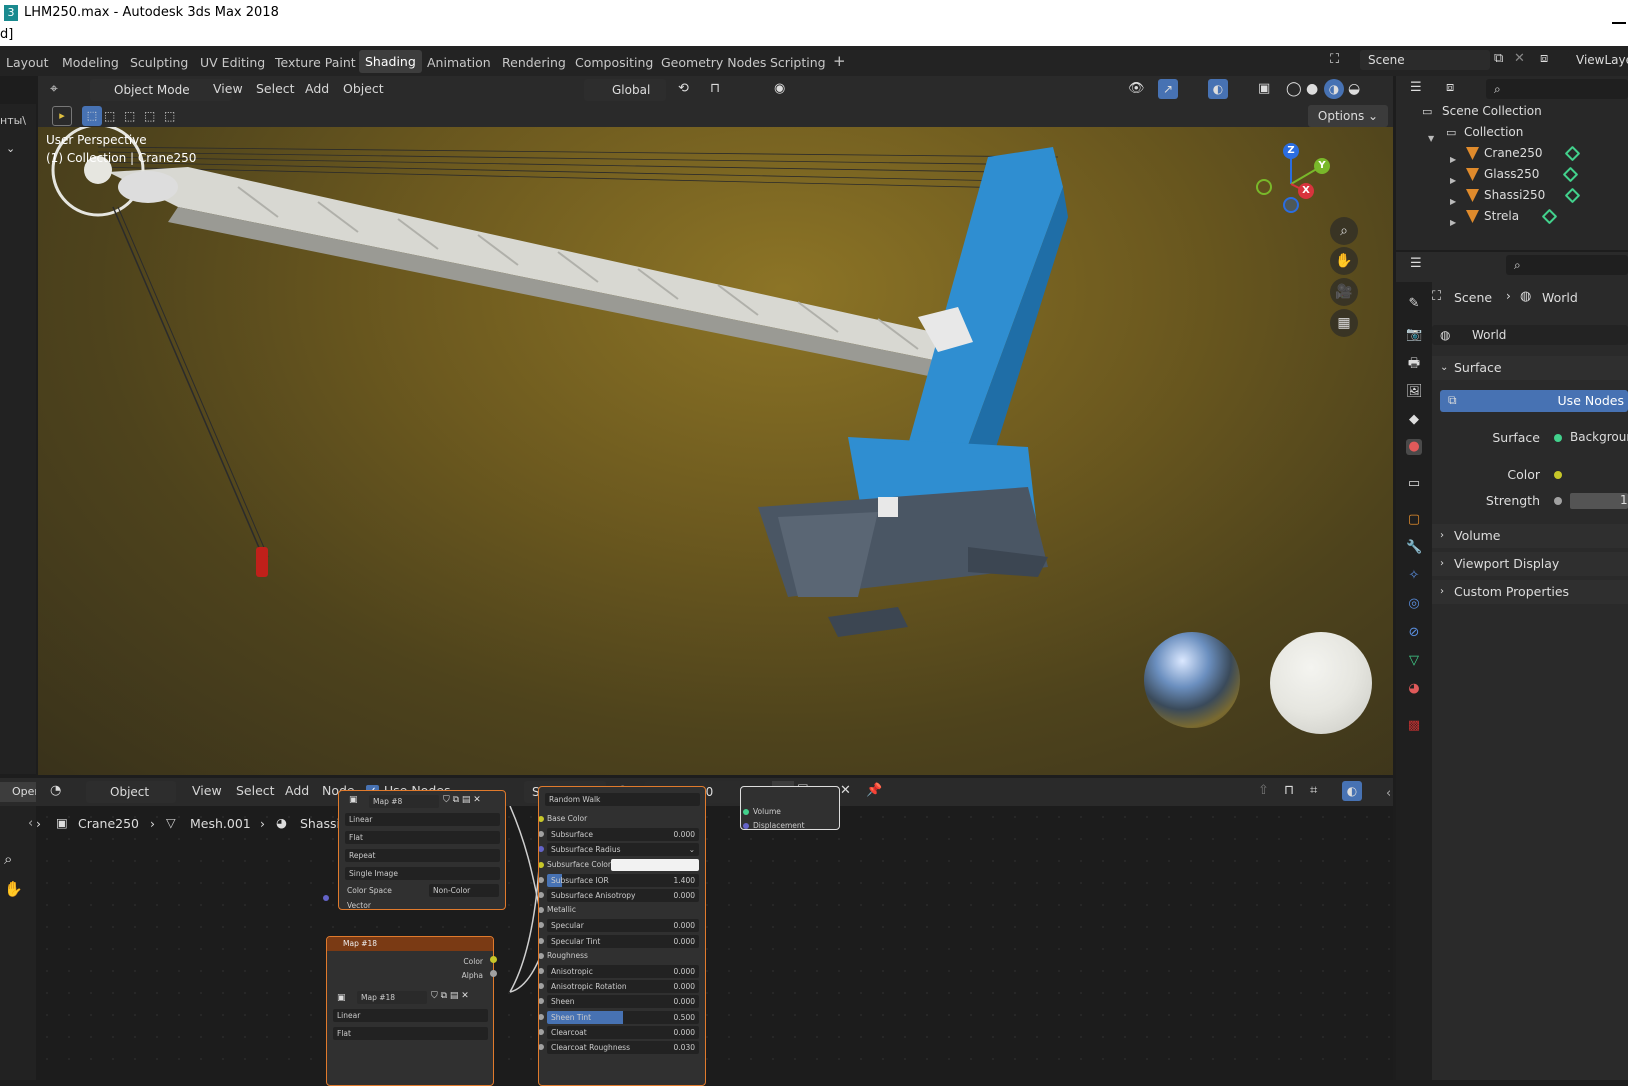  Describe the element at coordinates (10, 148) in the screenshot. I see `chevron-down-icon: ⌄` at that location.